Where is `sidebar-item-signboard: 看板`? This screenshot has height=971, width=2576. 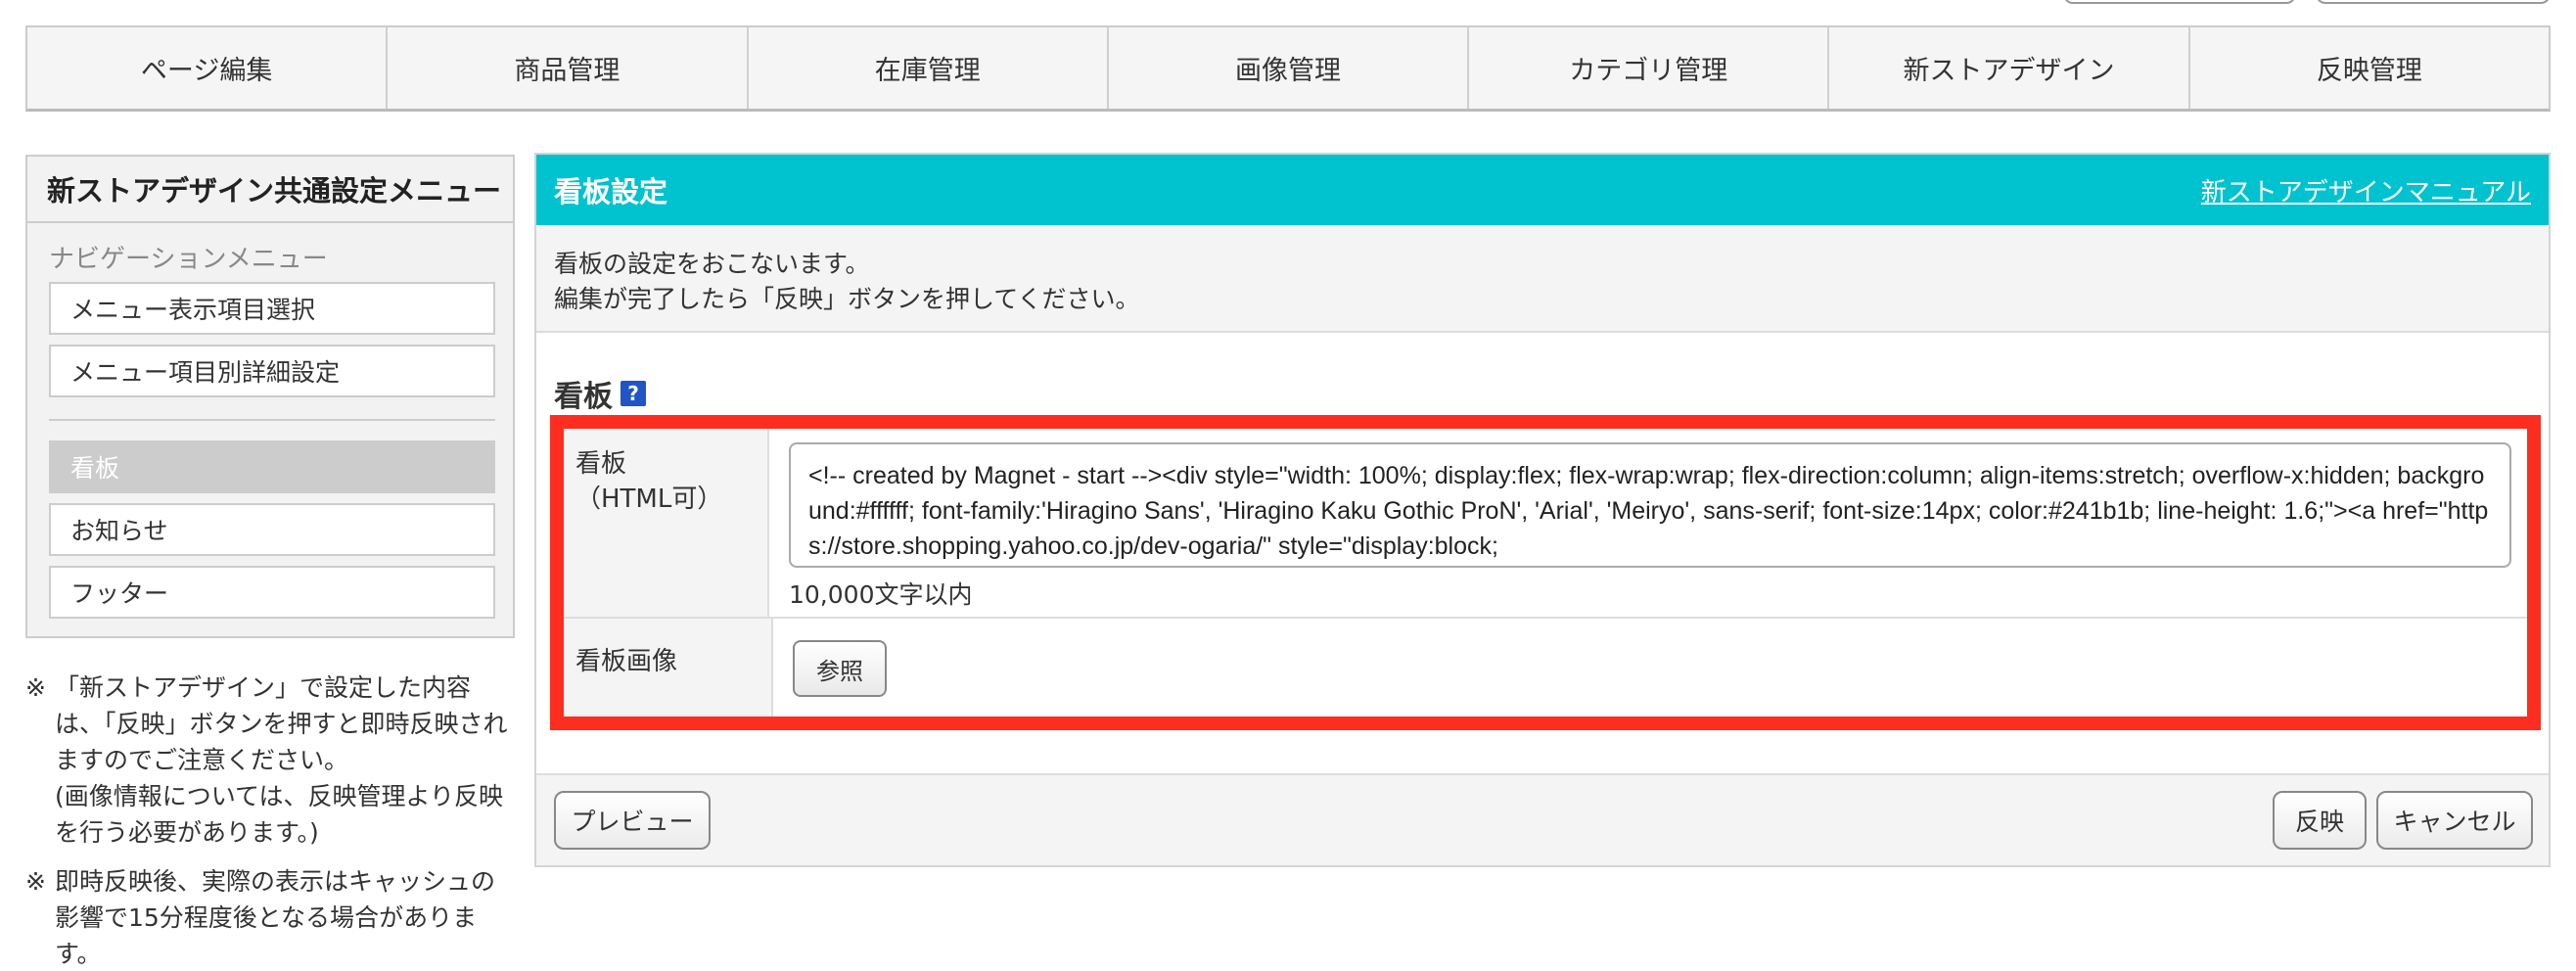
sidebar-item-signboard: 看板 is located at coordinates (272, 466).